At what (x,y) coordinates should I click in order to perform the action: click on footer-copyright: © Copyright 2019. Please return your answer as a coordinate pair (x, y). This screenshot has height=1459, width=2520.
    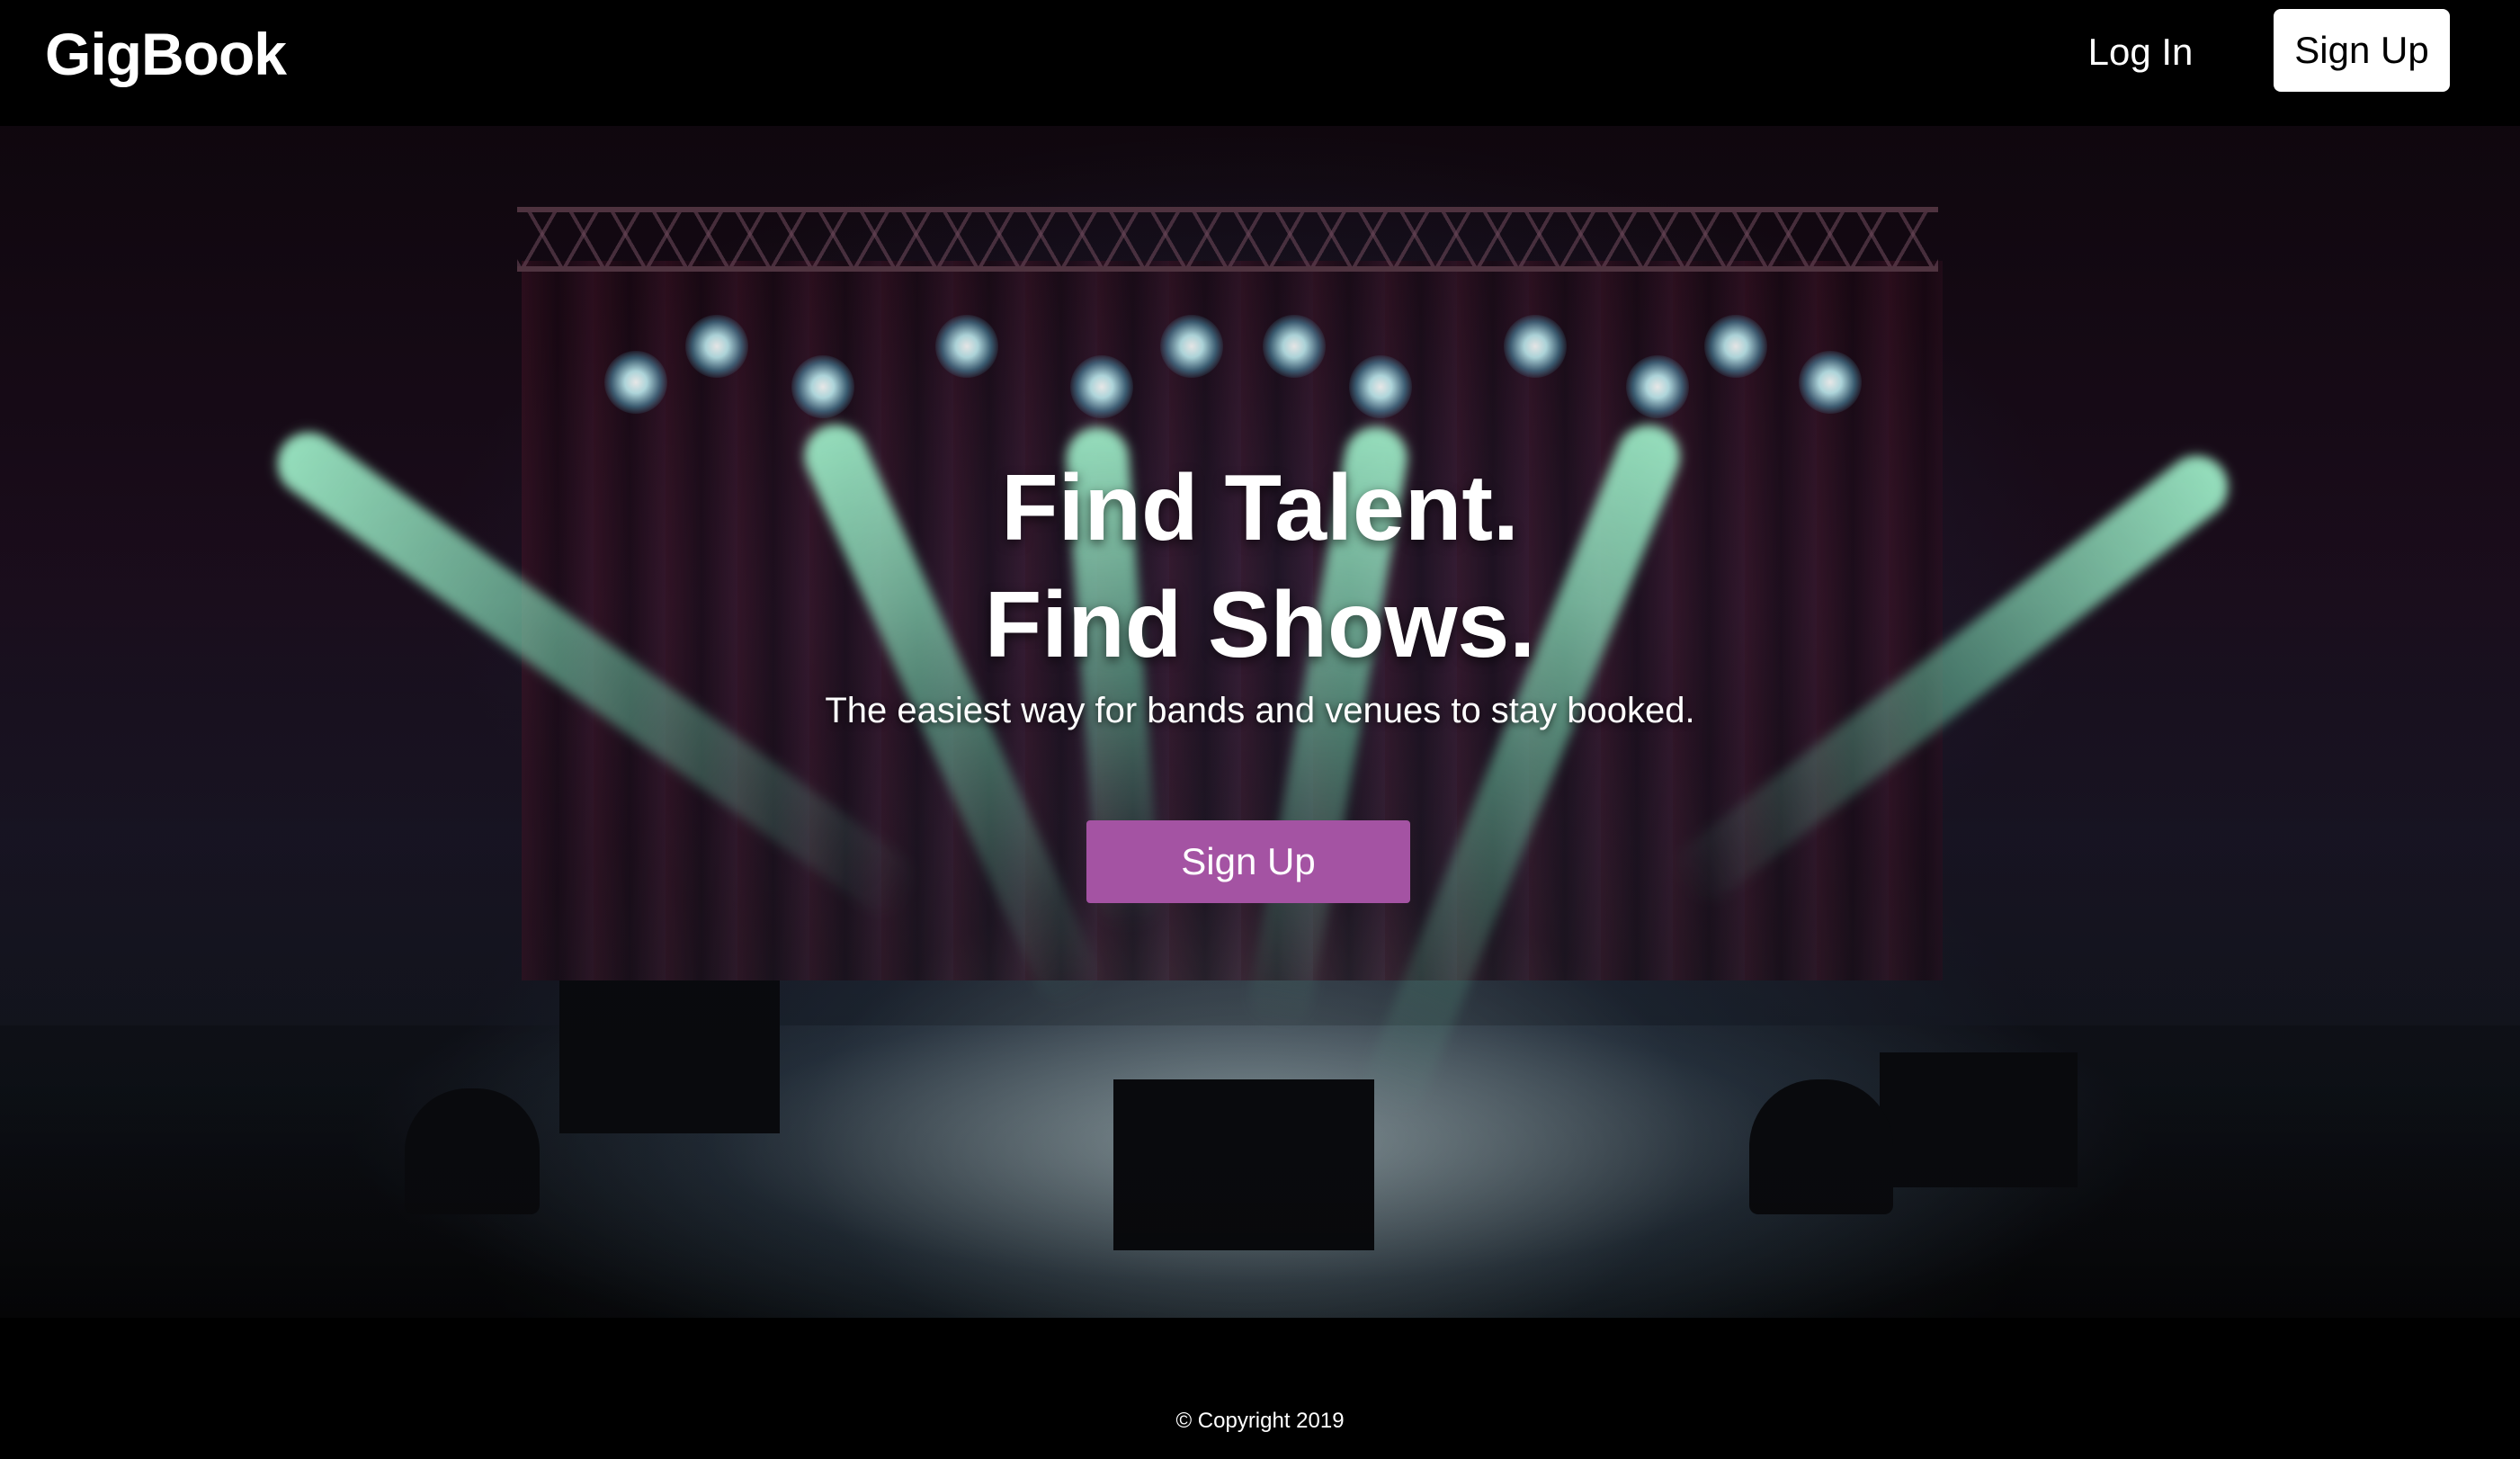
    Looking at the image, I should click on (1260, 1421).